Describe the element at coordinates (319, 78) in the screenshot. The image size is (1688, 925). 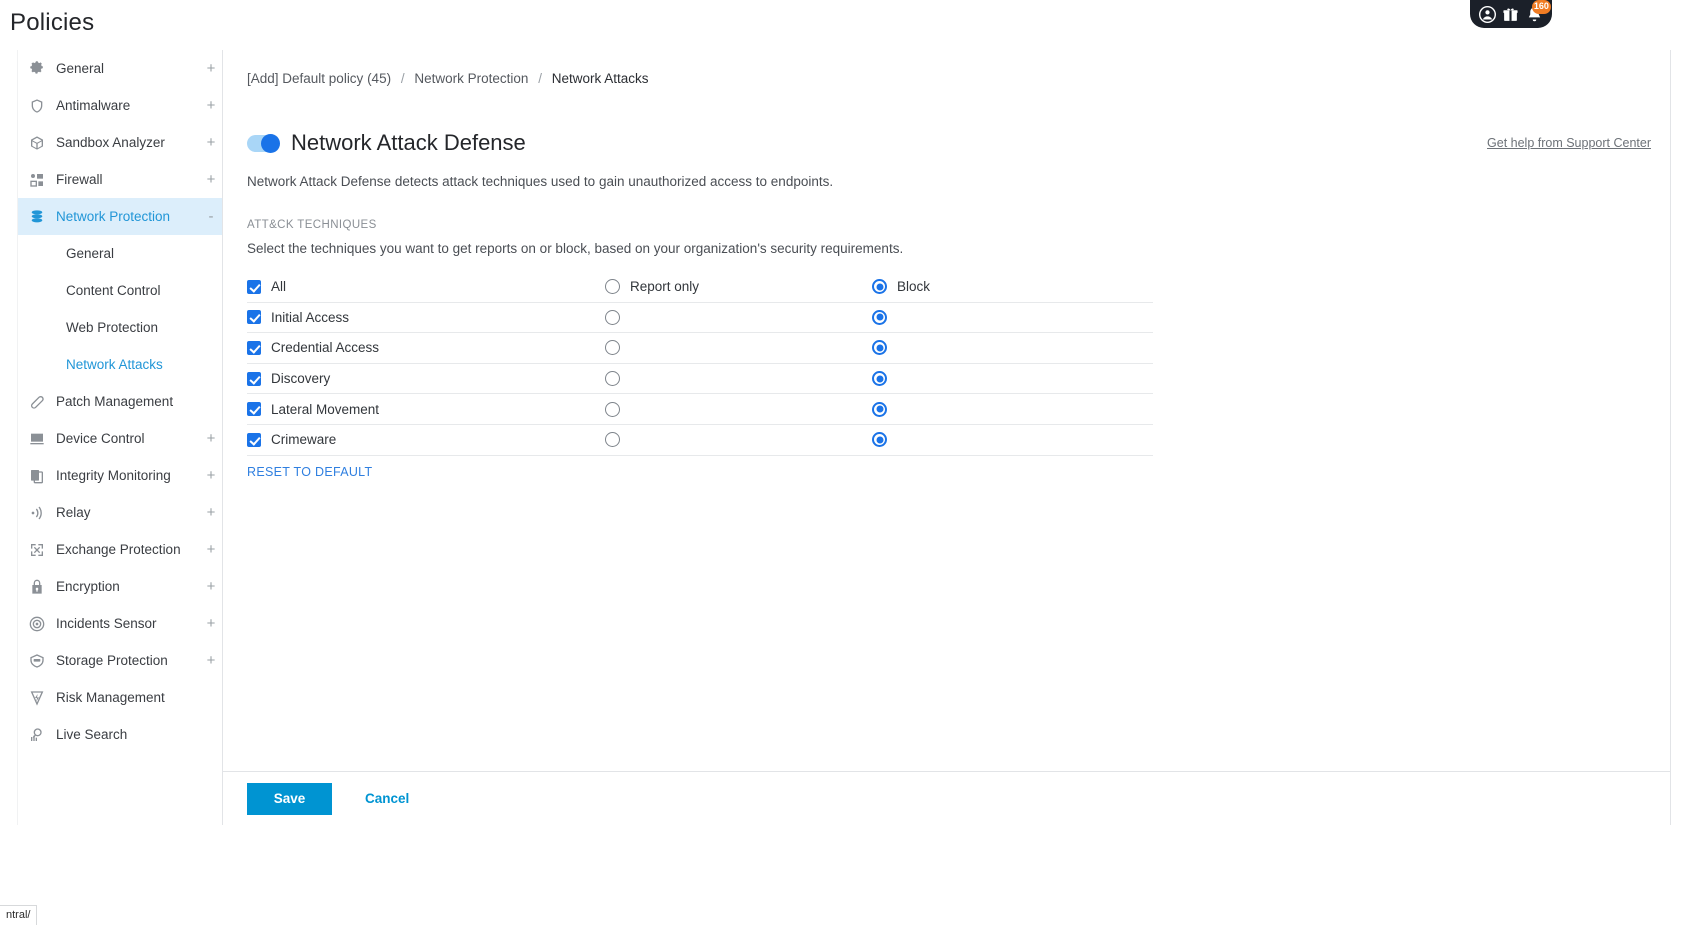
I see `breadcrumb-policy: [Add] Default policy (45)` at that location.